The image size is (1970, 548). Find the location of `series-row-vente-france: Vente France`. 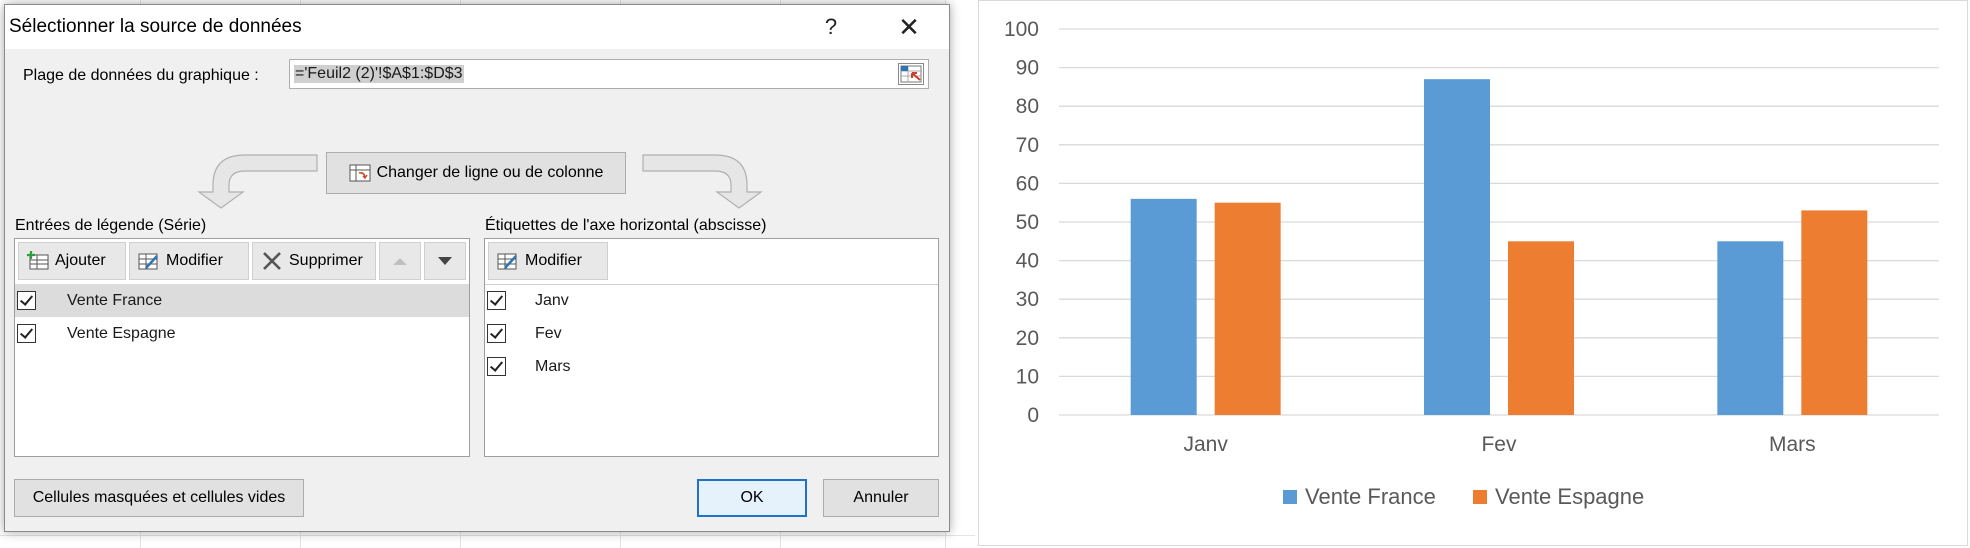

series-row-vente-france: Vente France is located at coordinates (242, 300).